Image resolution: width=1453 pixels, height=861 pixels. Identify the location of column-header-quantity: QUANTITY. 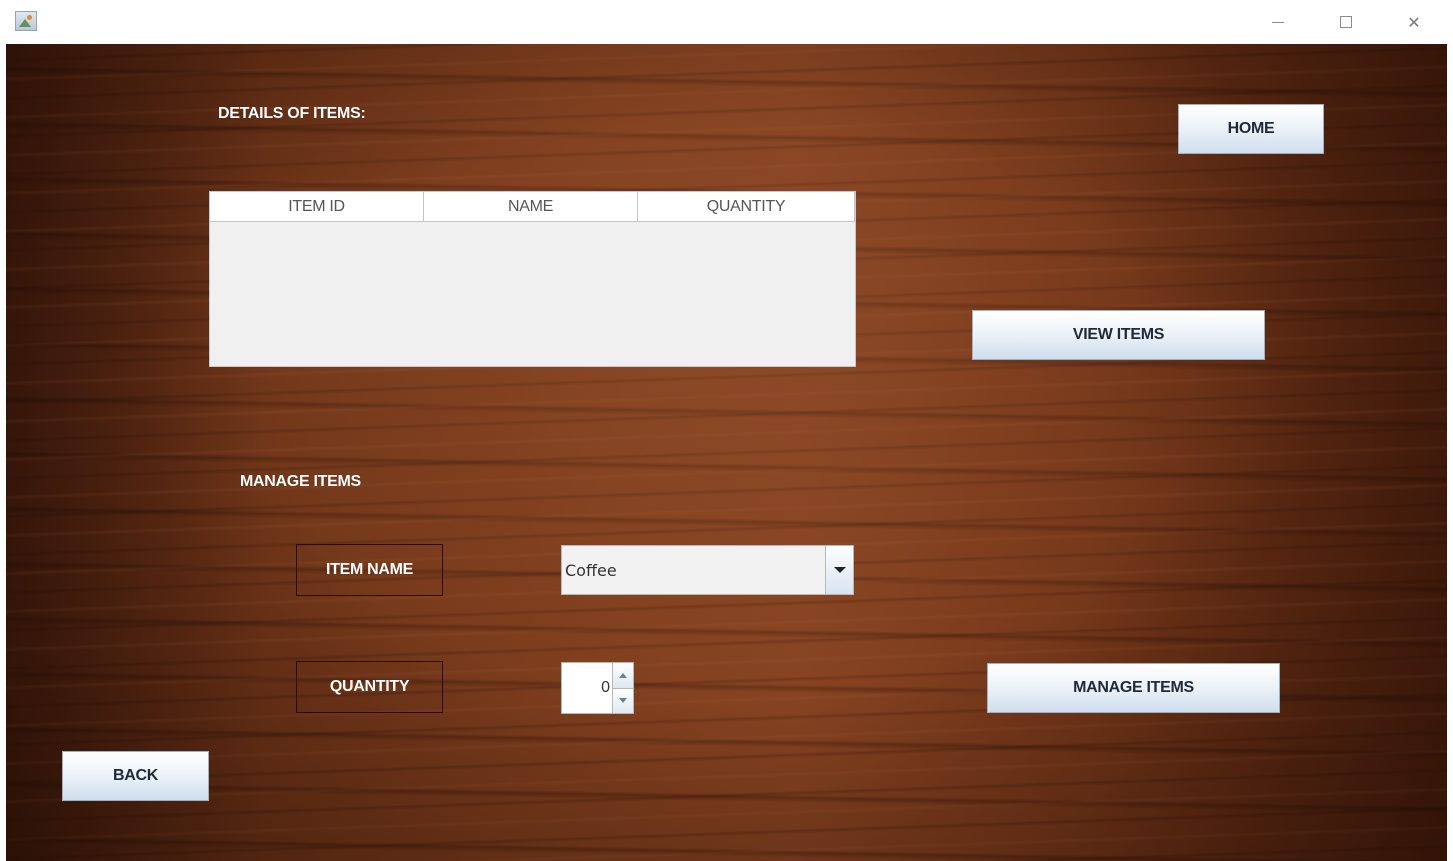
(746, 206).